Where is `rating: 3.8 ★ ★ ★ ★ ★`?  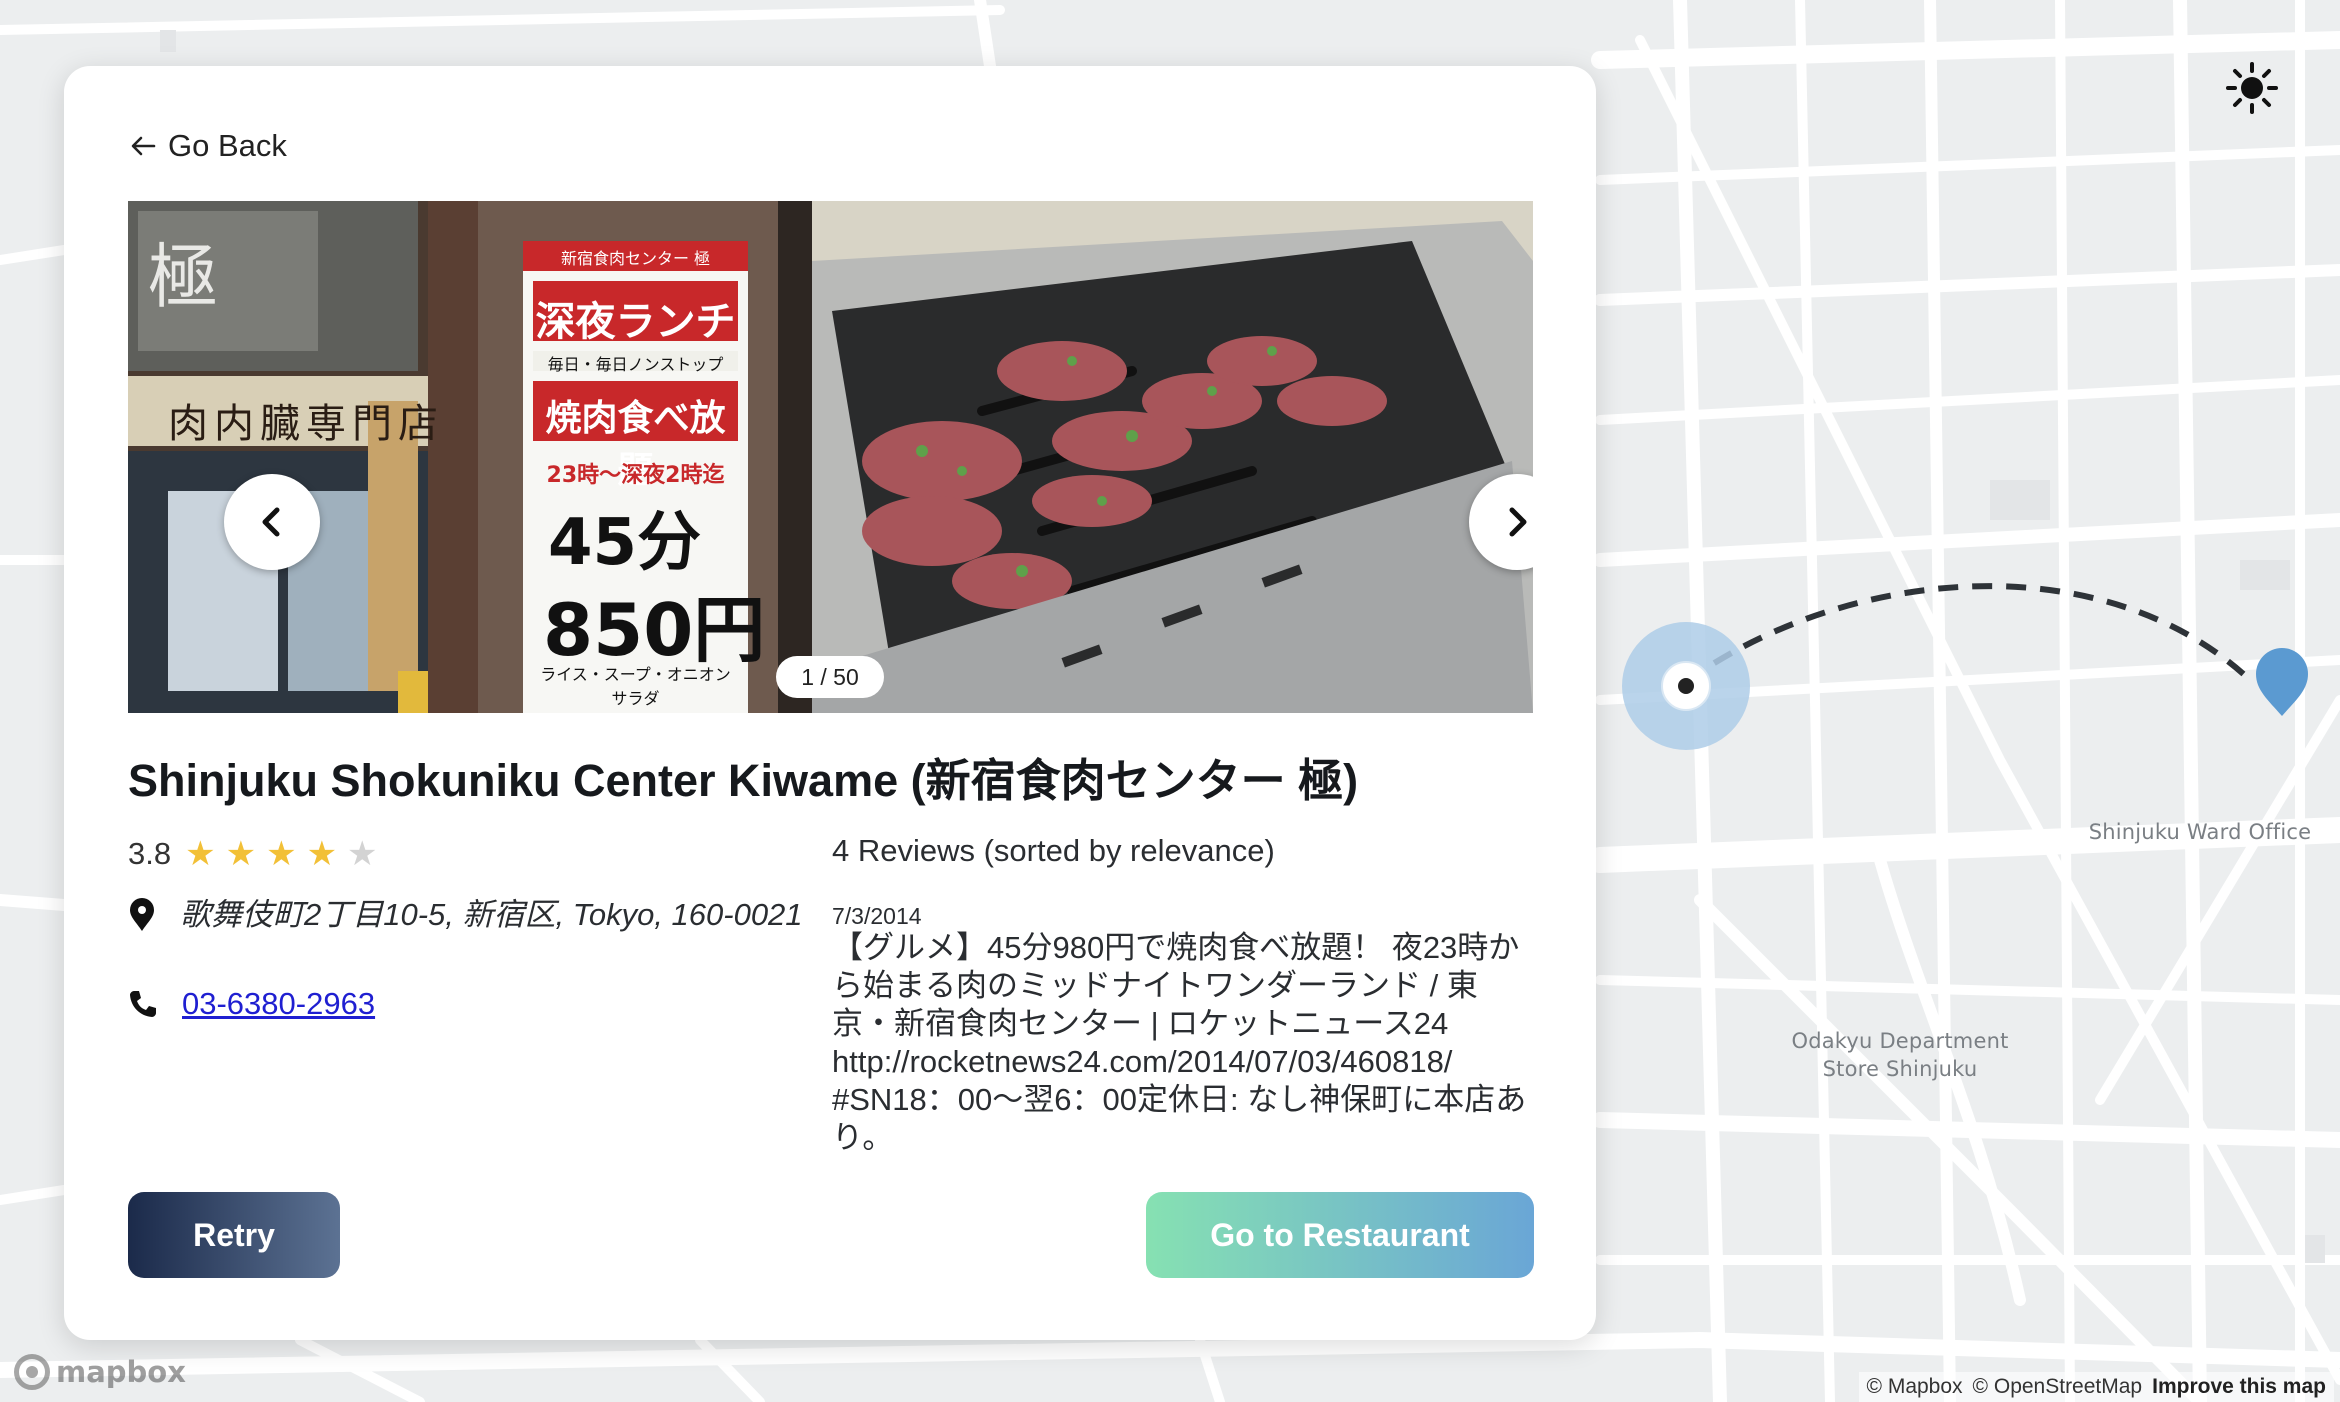 rating: 3.8 ★ ★ ★ ★ ★ is located at coordinates (253, 854).